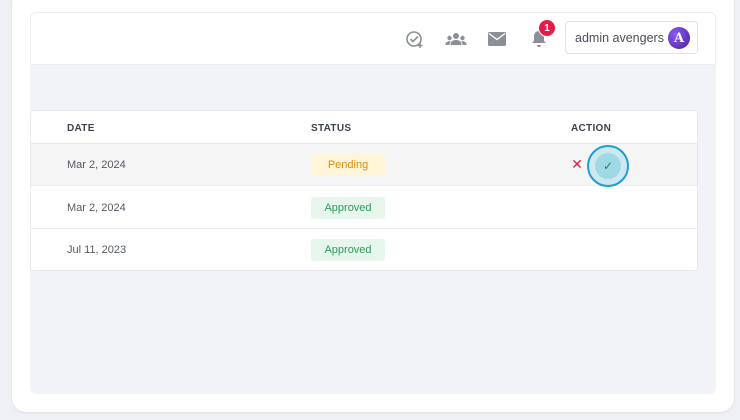  I want to click on table-row: Mar 2, 2024 Pending ✕ ✓, so click(364, 165).